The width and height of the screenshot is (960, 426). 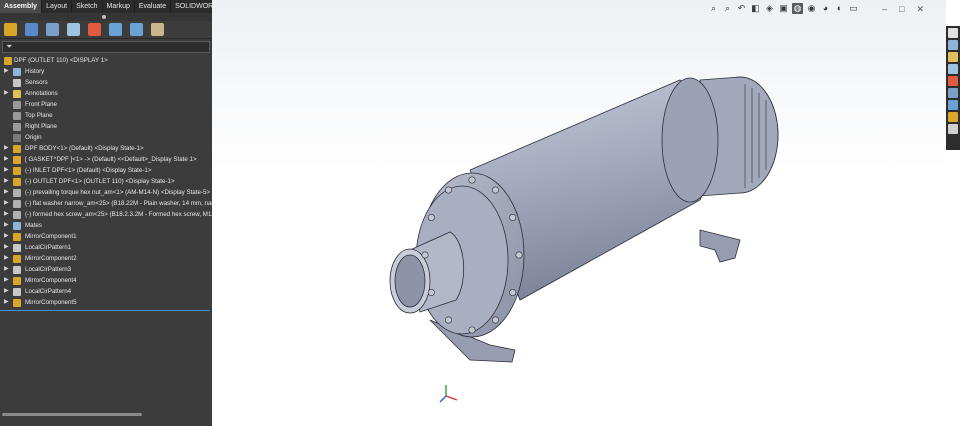 I want to click on tree-item: ▶ MirrorComponent2, so click(x=106, y=258).